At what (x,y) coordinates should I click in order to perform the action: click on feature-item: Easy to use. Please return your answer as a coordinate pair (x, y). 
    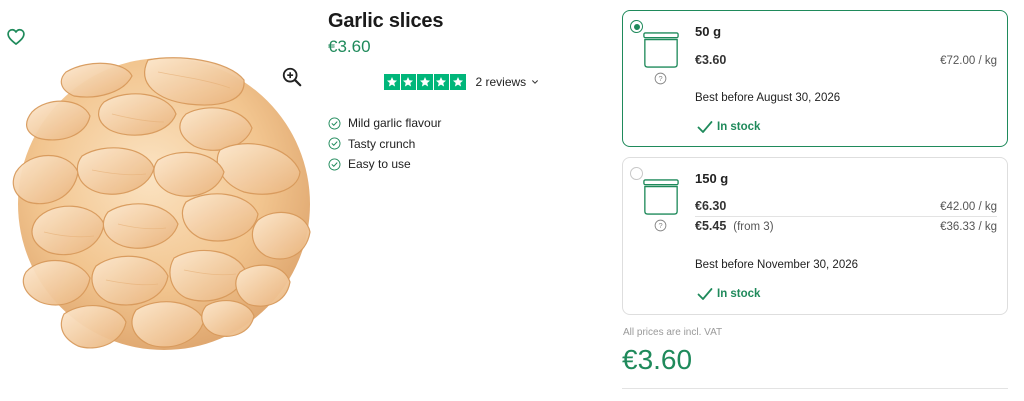
    Looking at the image, I should click on (384, 164).